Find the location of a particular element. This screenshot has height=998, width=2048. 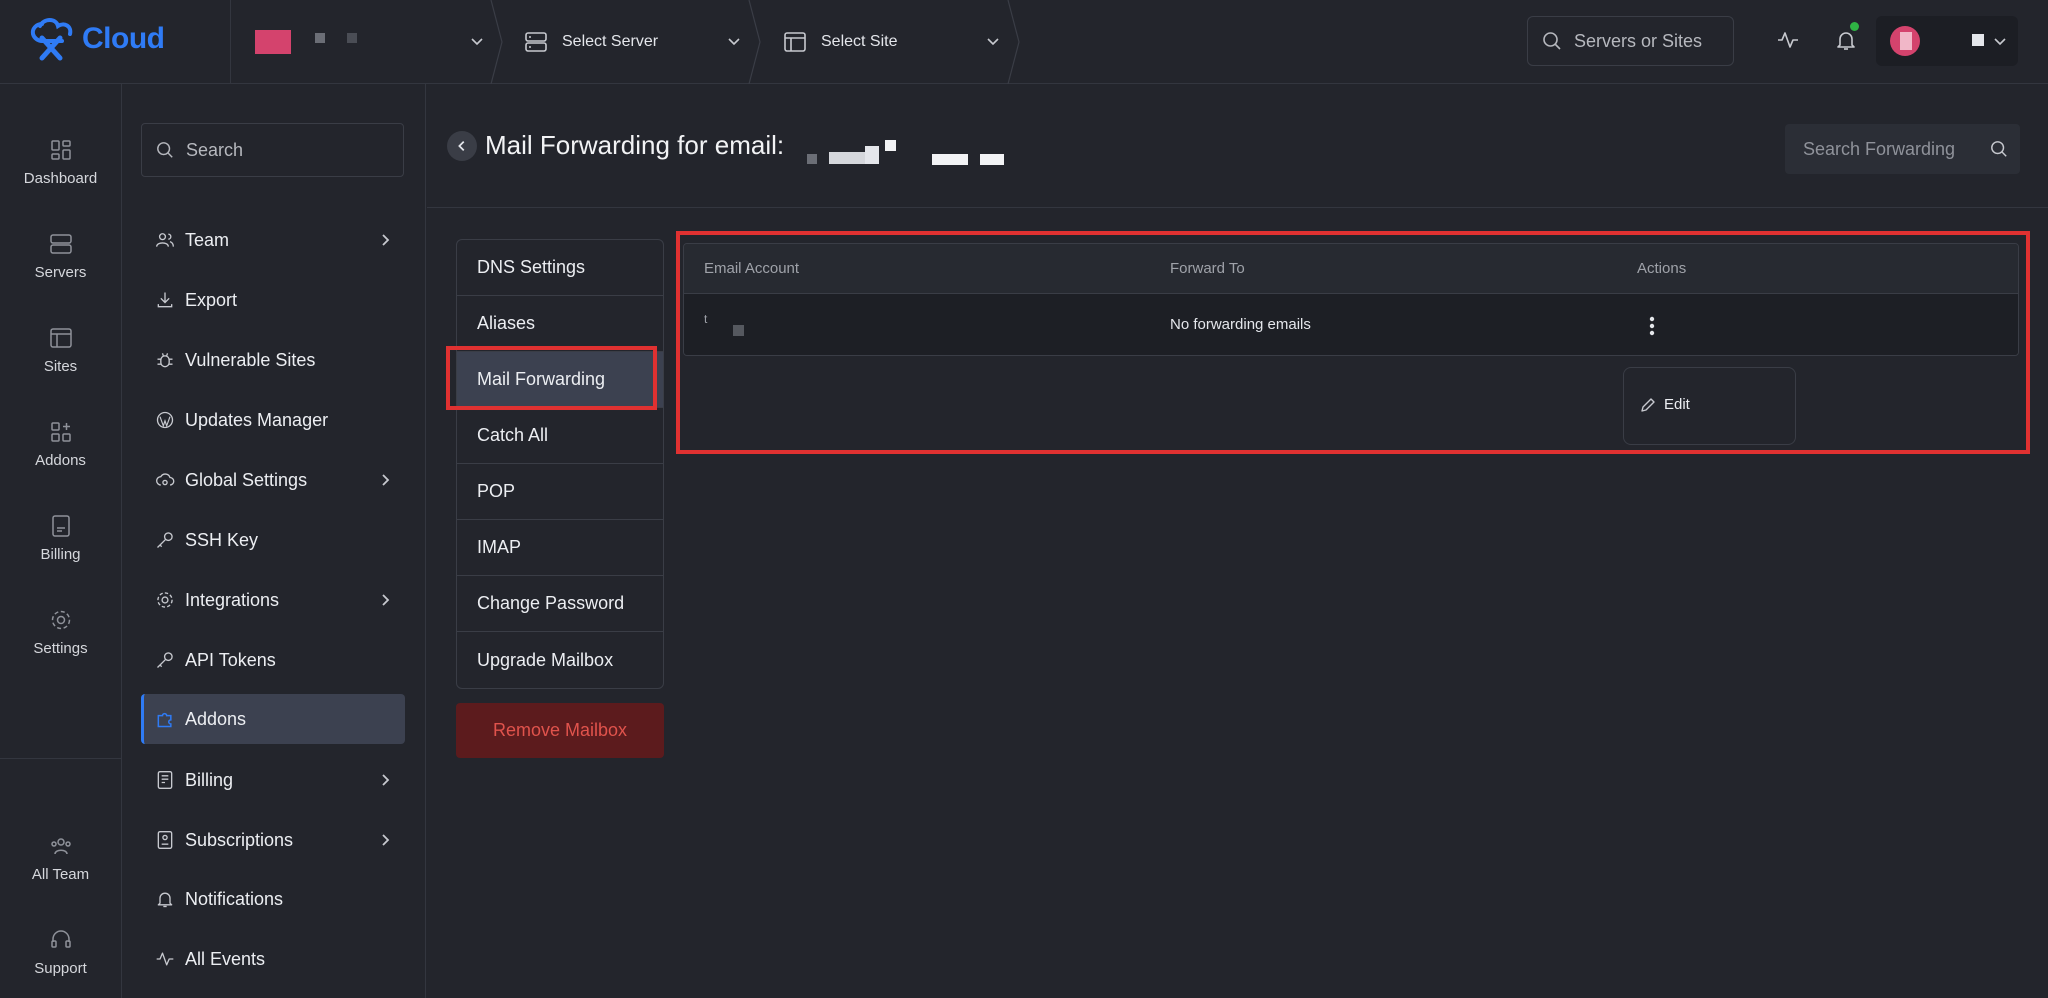

rail-item-servers: Servers is located at coordinates (60, 256).